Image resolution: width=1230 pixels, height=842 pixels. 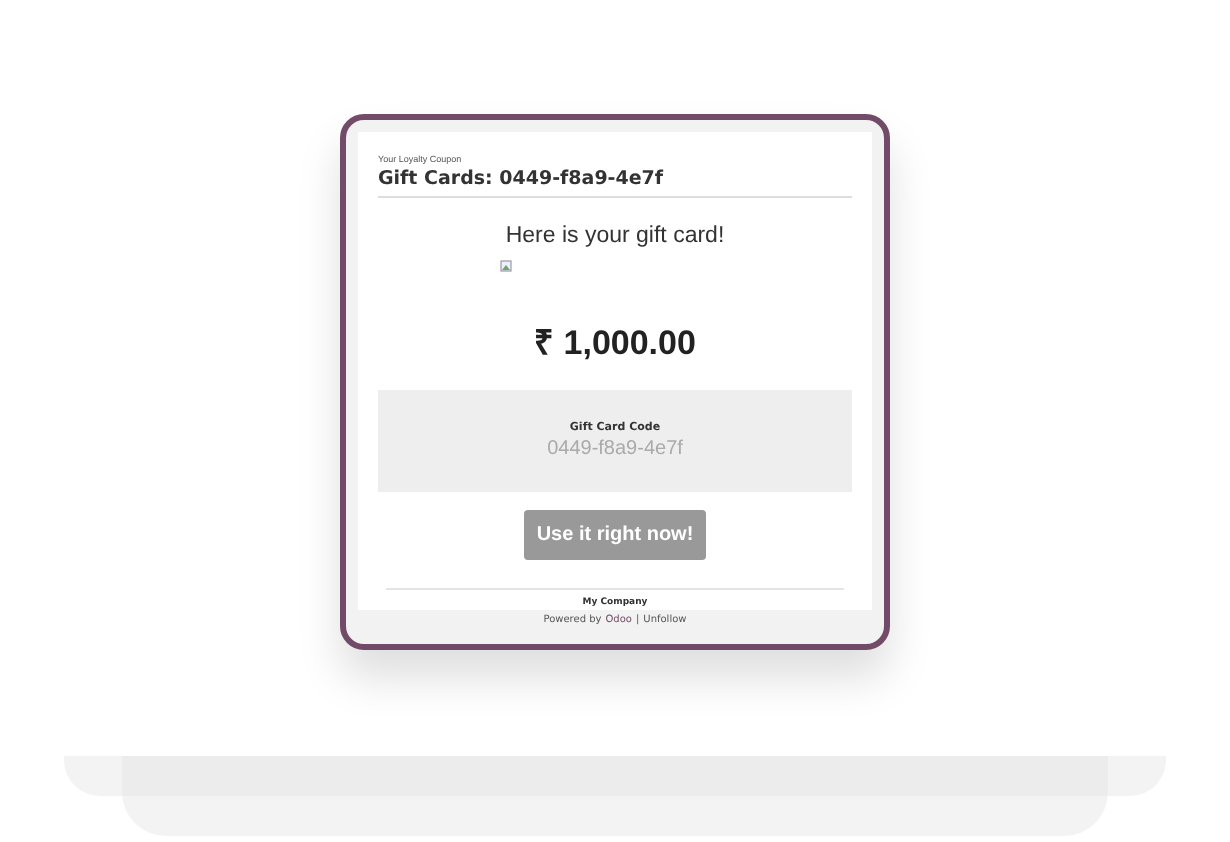 What do you see at coordinates (615, 343) in the screenshot?
I see `gift-card-amount: ₹ 1,000.00` at bounding box center [615, 343].